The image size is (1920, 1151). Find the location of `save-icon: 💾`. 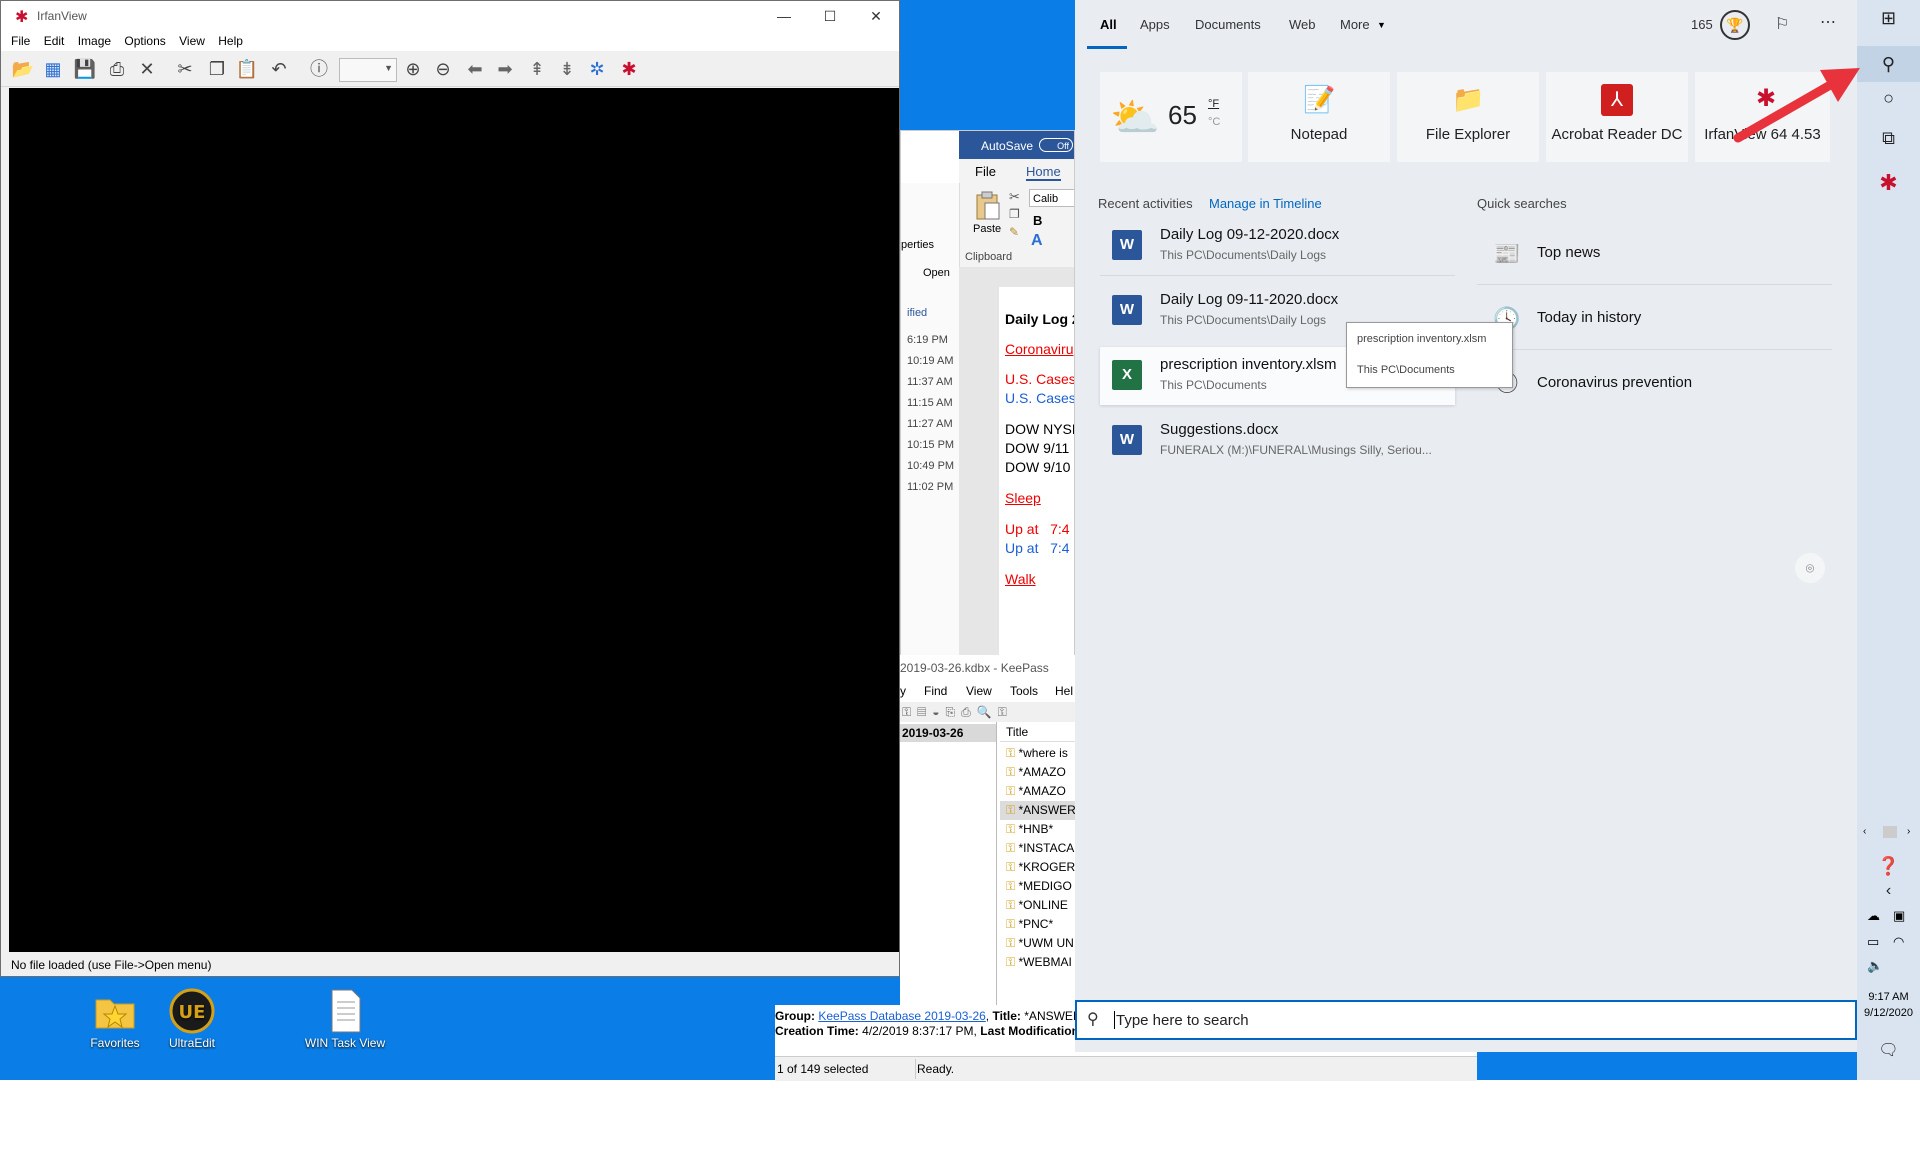

save-icon: 💾 is located at coordinates (85, 69).